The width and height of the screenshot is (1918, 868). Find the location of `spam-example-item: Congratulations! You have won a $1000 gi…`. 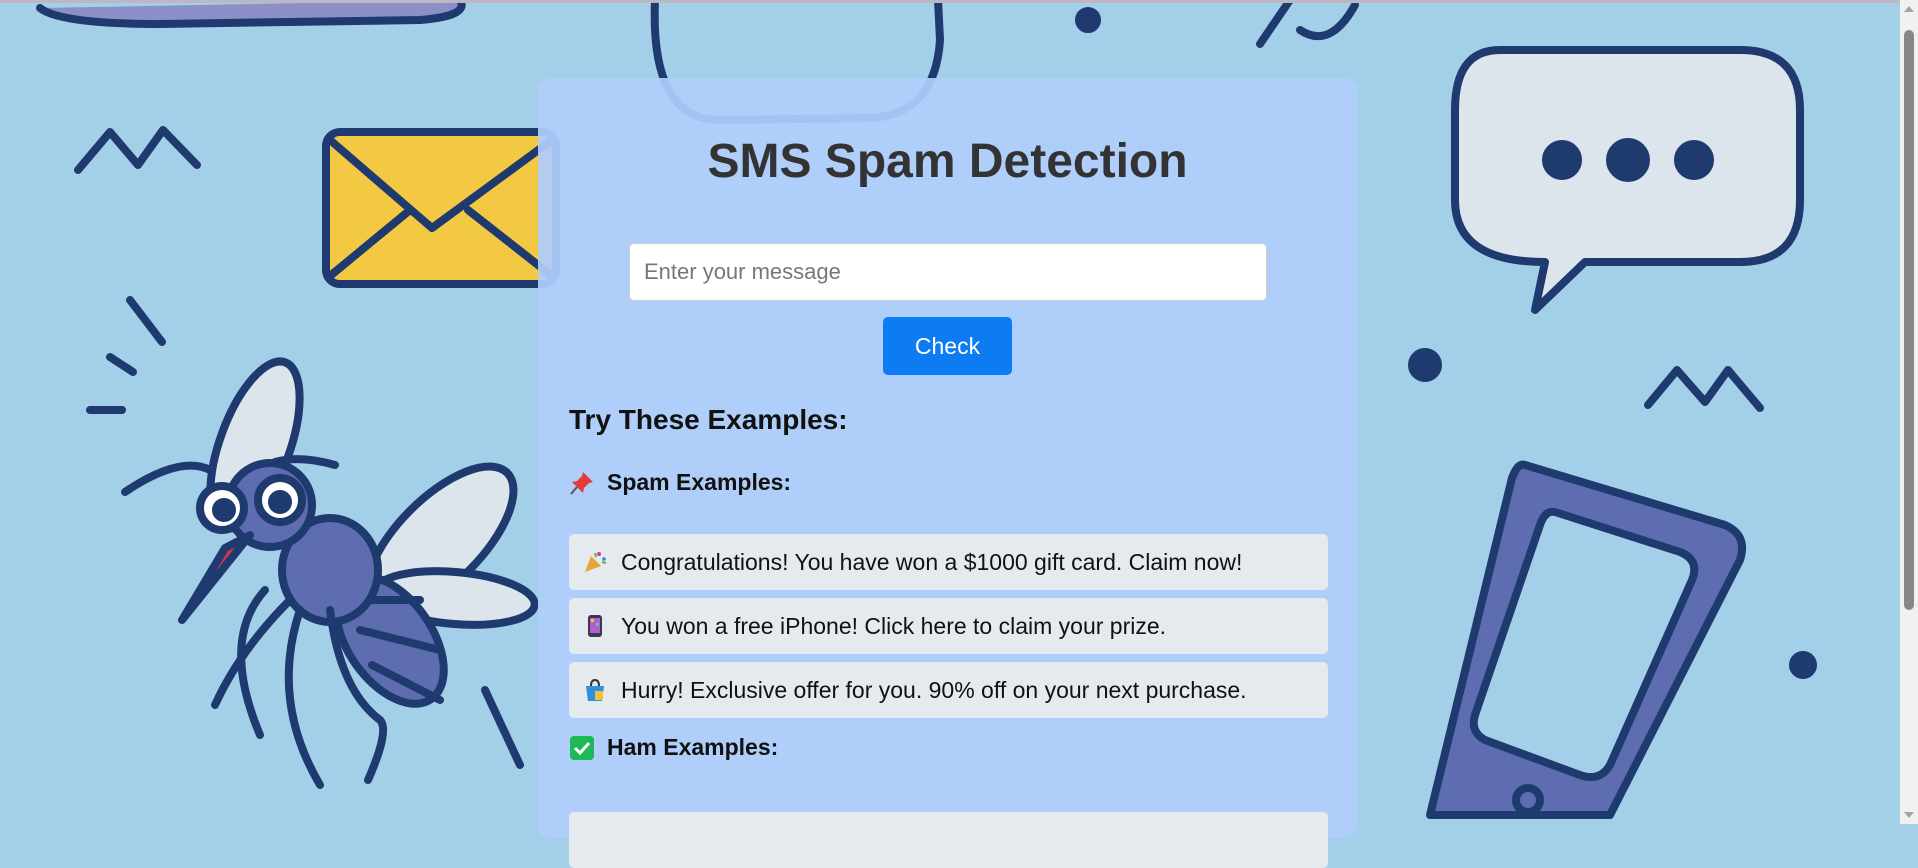

spam-example-item: Congratulations! You have won a $1000 gi… is located at coordinates (948, 562).